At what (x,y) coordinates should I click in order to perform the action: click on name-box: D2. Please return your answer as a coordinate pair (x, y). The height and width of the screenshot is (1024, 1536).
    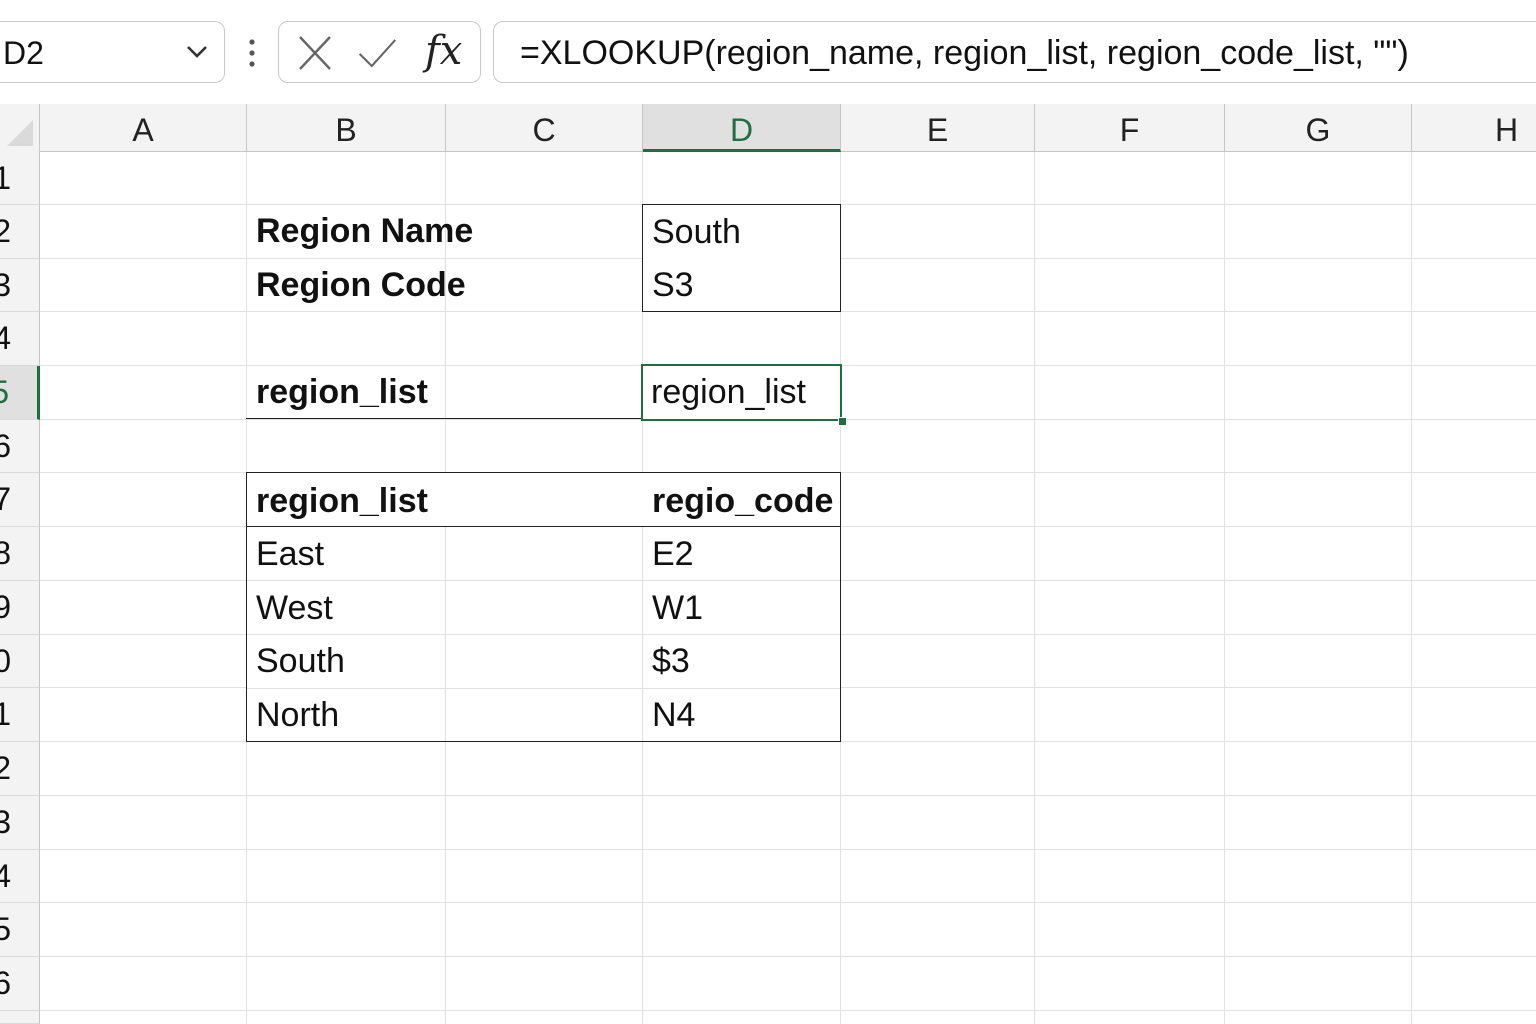
    Looking at the image, I should click on (112, 52).